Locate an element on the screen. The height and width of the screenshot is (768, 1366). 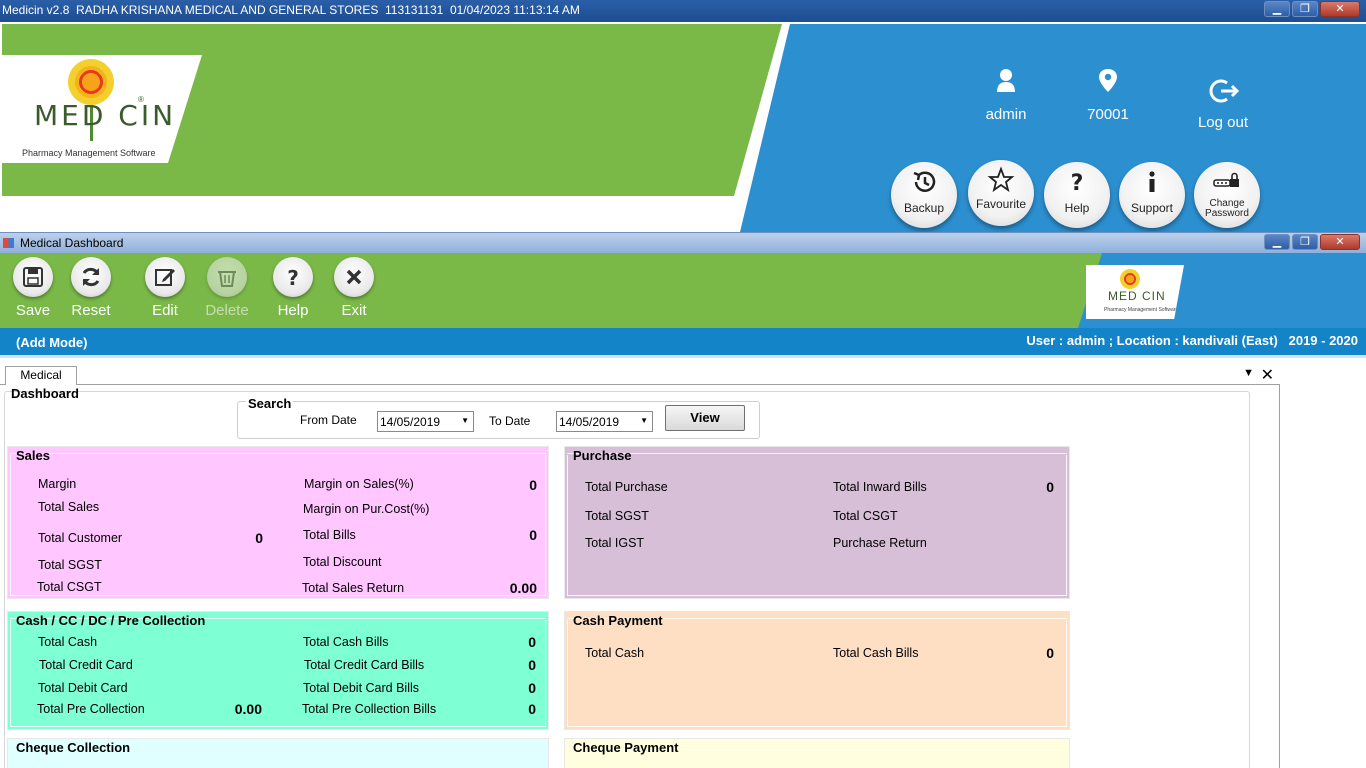
delete-button: Delete is located at coordinates (227, 288).